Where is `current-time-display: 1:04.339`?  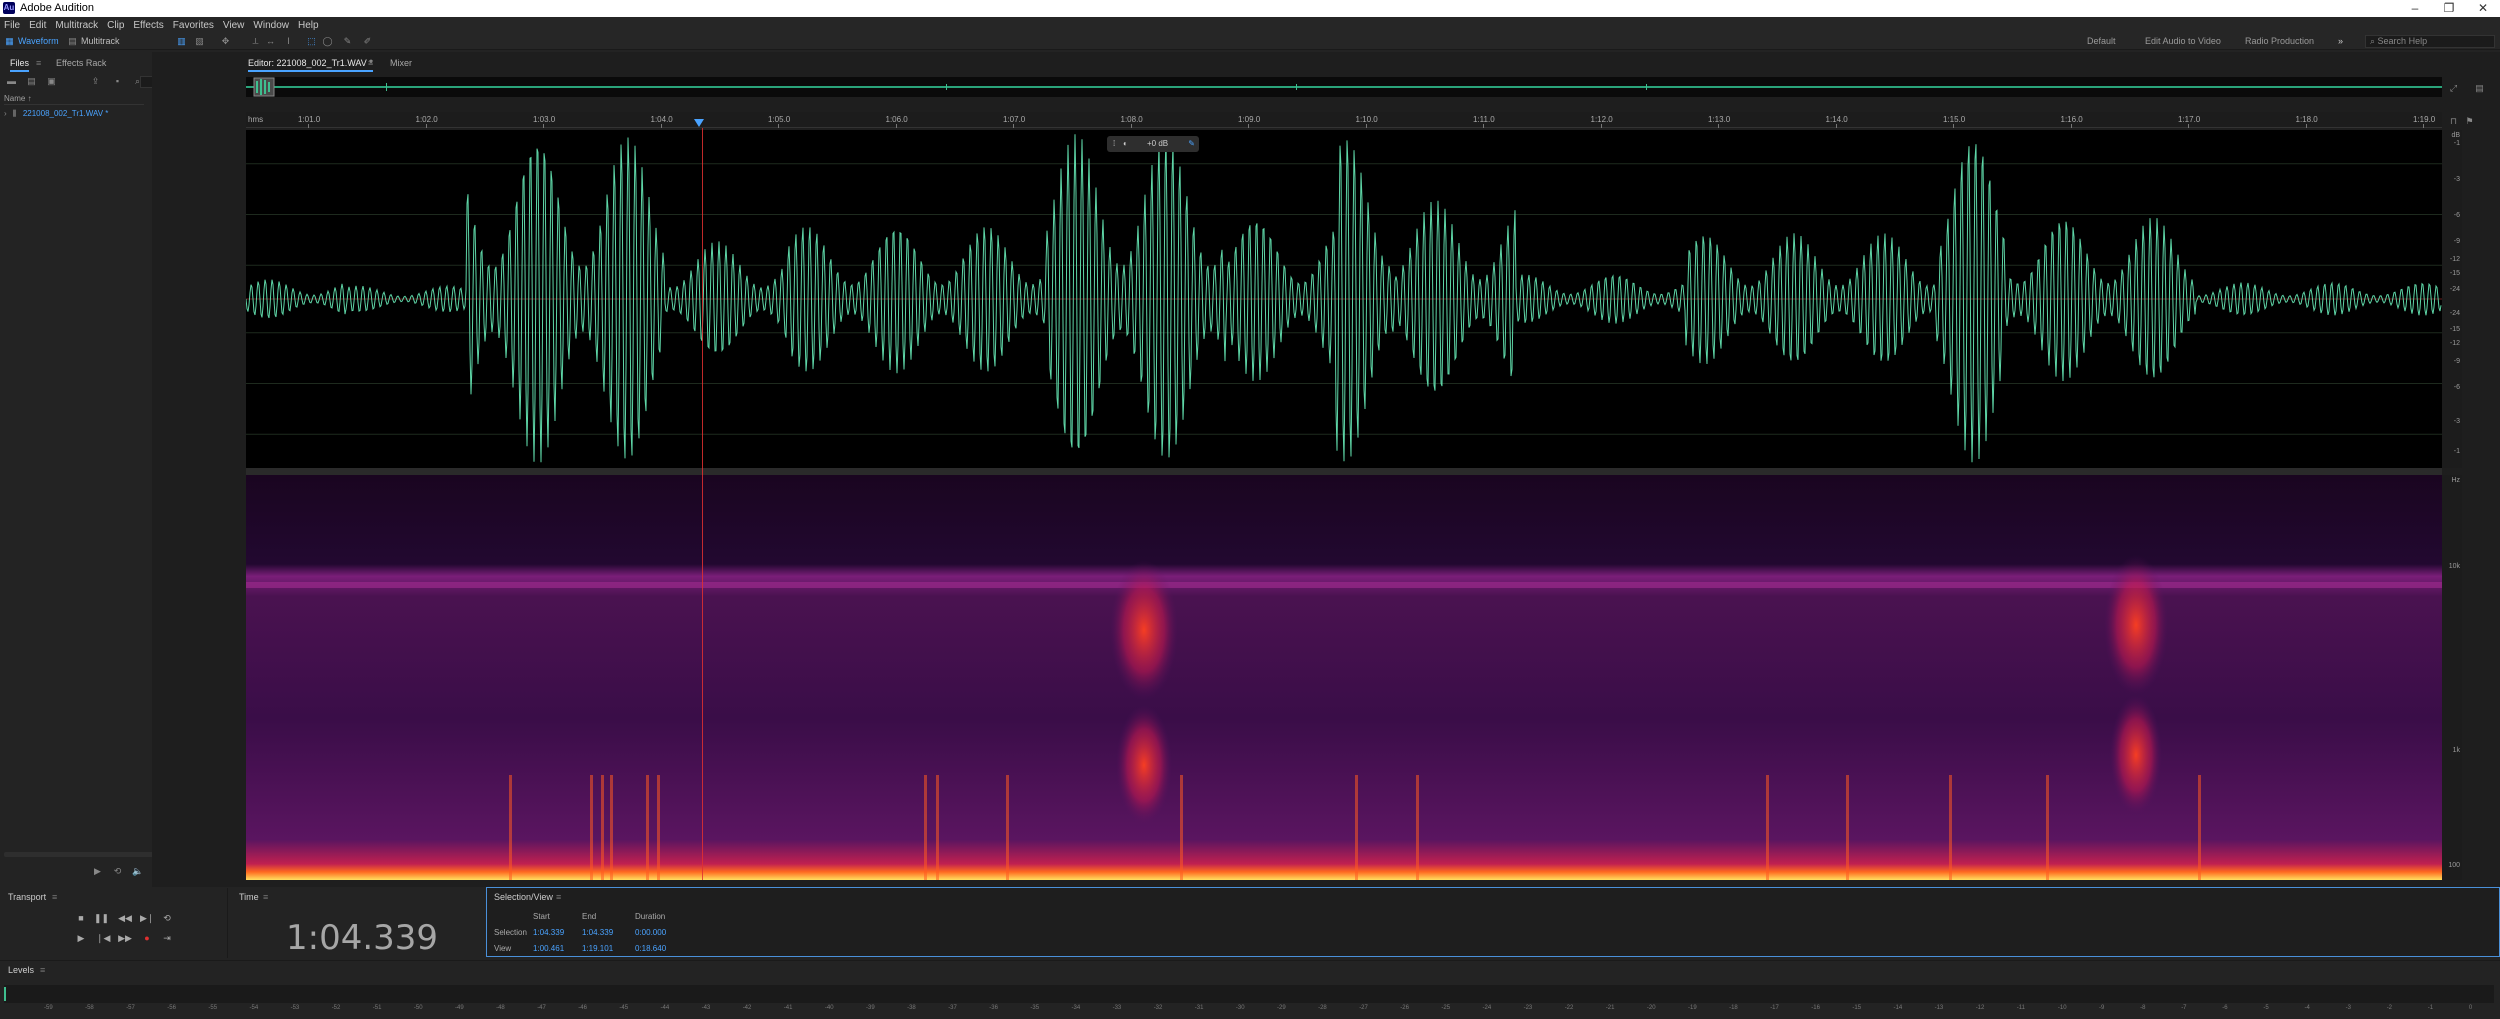
current-time-display: 1:04.339 is located at coordinates (362, 938).